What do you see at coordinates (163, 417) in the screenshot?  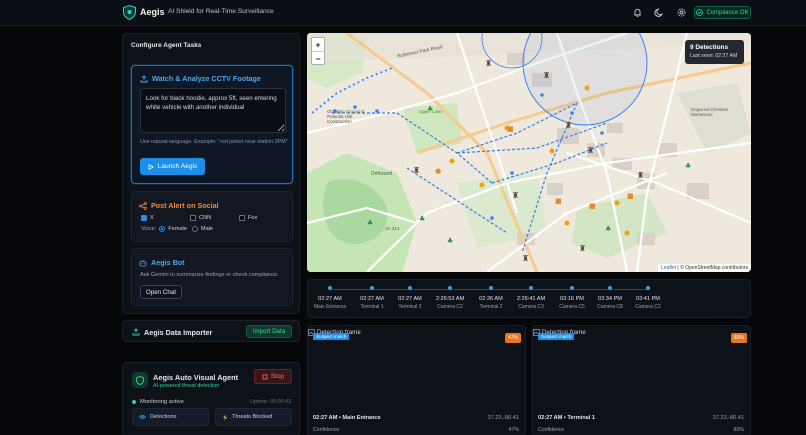 I see `detections-label: Detections` at bounding box center [163, 417].